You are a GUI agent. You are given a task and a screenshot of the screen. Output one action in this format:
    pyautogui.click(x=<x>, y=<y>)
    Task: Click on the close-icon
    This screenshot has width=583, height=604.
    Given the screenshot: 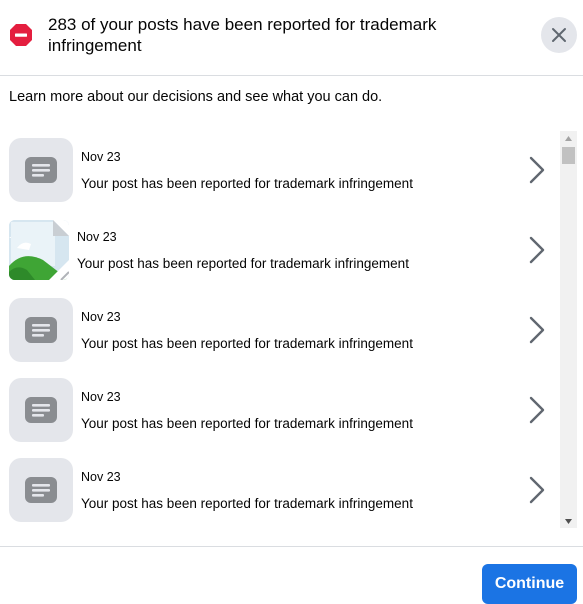 What is the action you would take?
    pyautogui.click(x=559, y=35)
    